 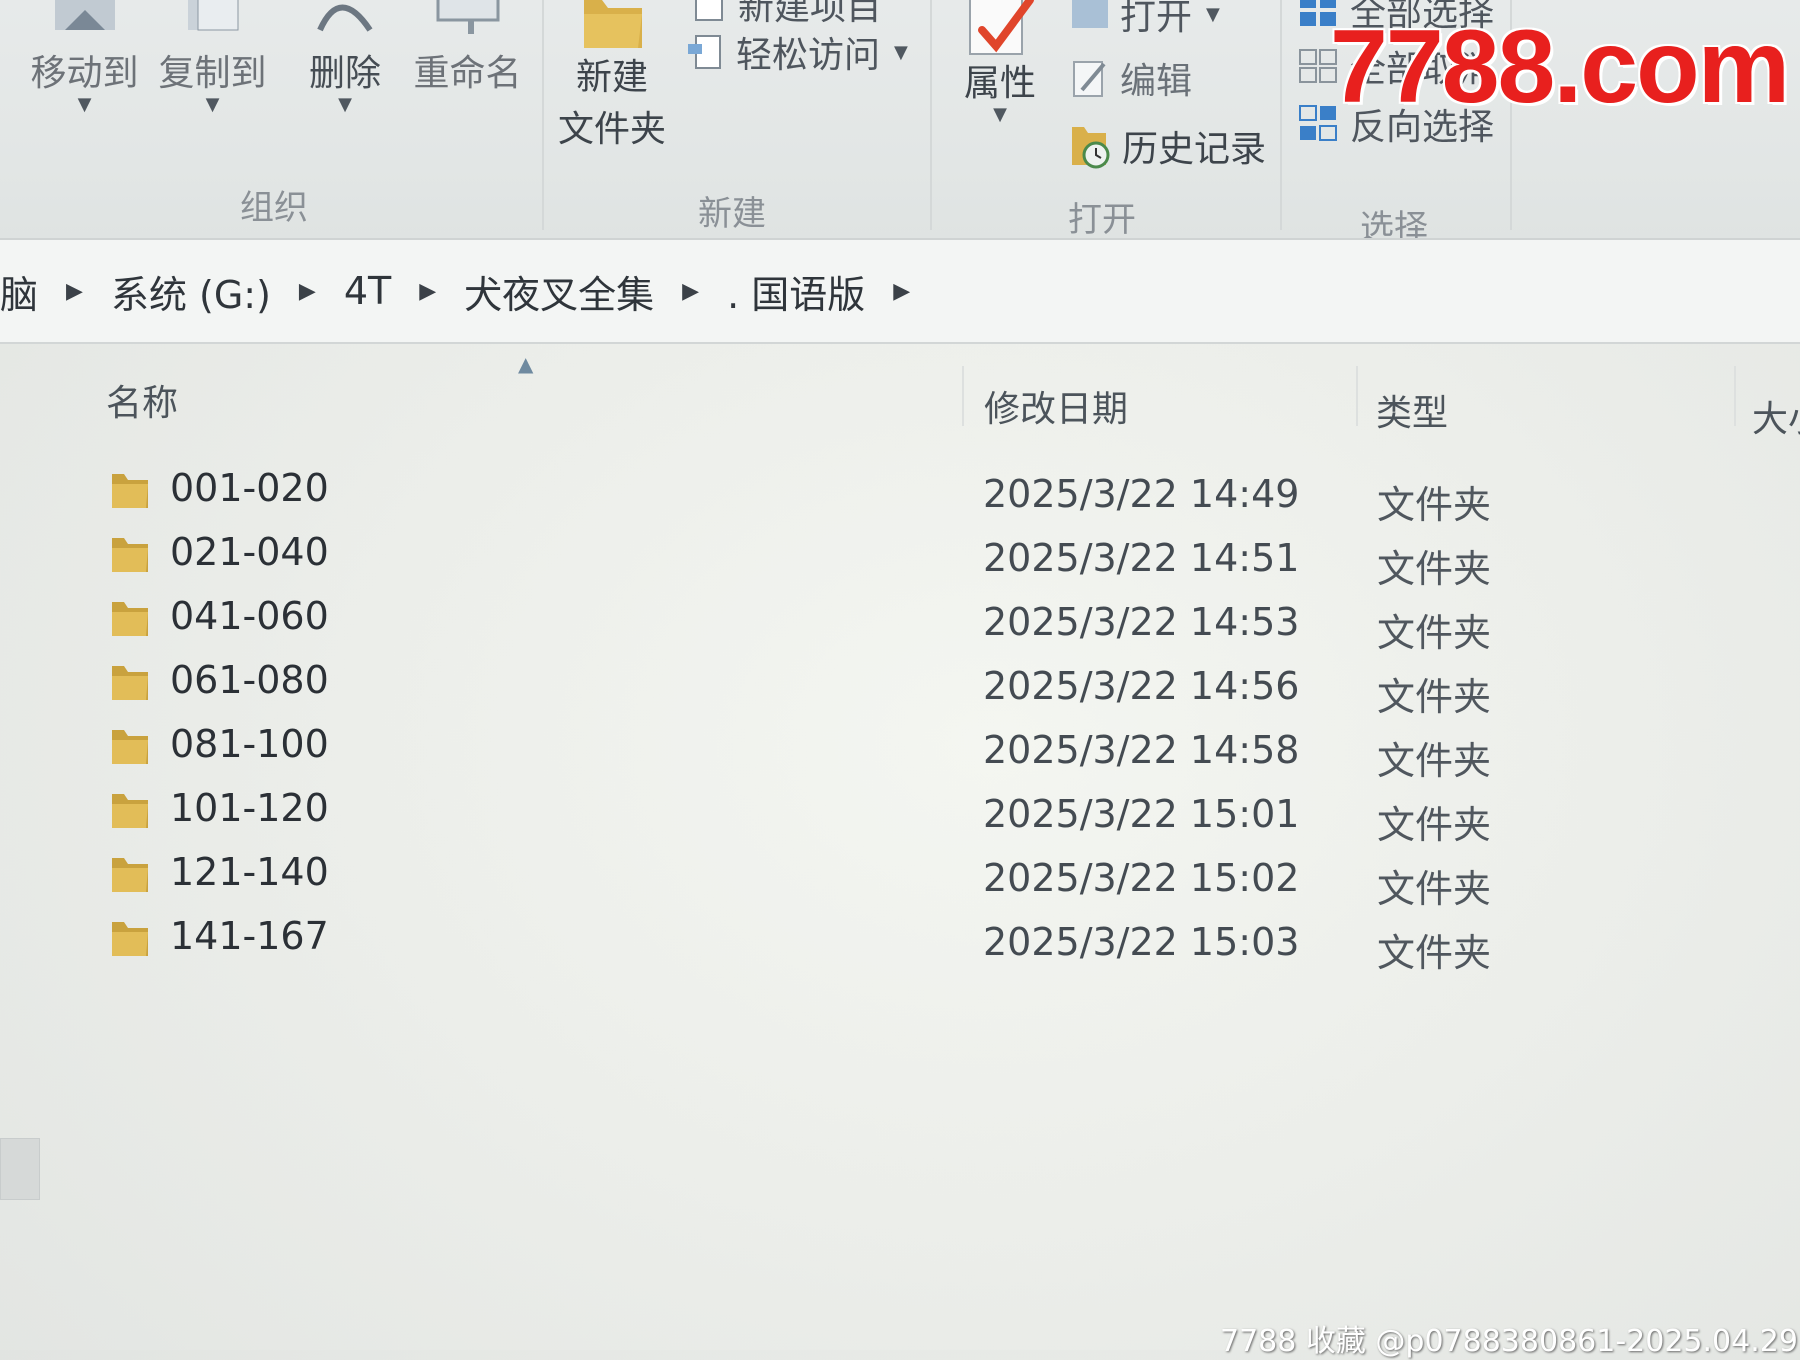 What do you see at coordinates (467, 17) in the screenshot?
I see `rename-icon` at bounding box center [467, 17].